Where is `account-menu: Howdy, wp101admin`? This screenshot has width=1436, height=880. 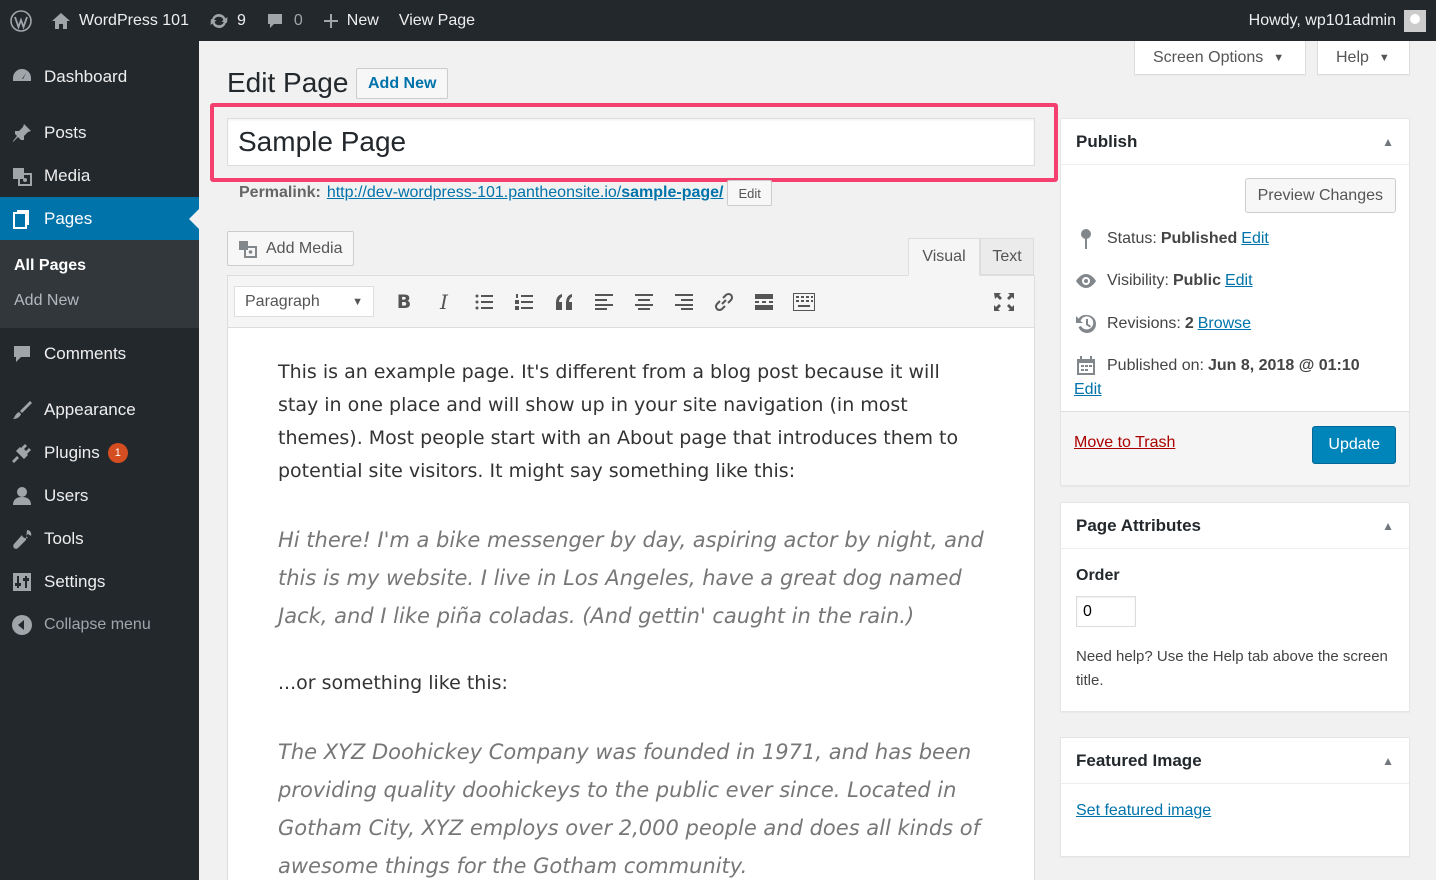
account-menu: Howdy, wp101admin is located at coordinates (1337, 20).